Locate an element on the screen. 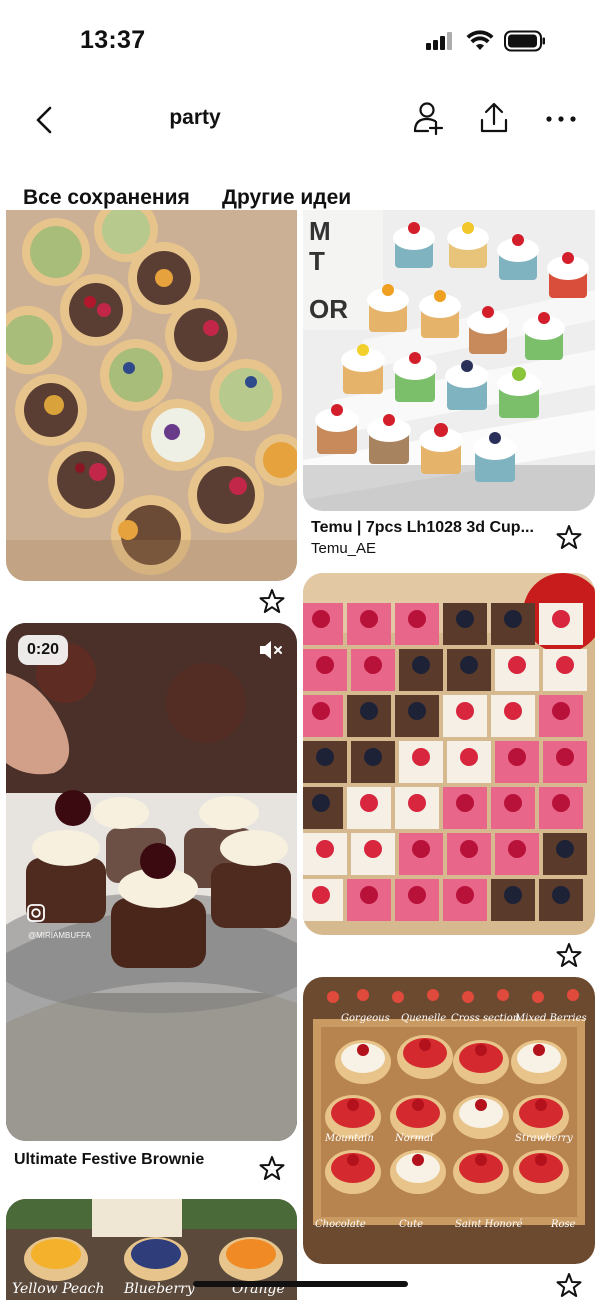  share-icon is located at coordinates (494, 118).